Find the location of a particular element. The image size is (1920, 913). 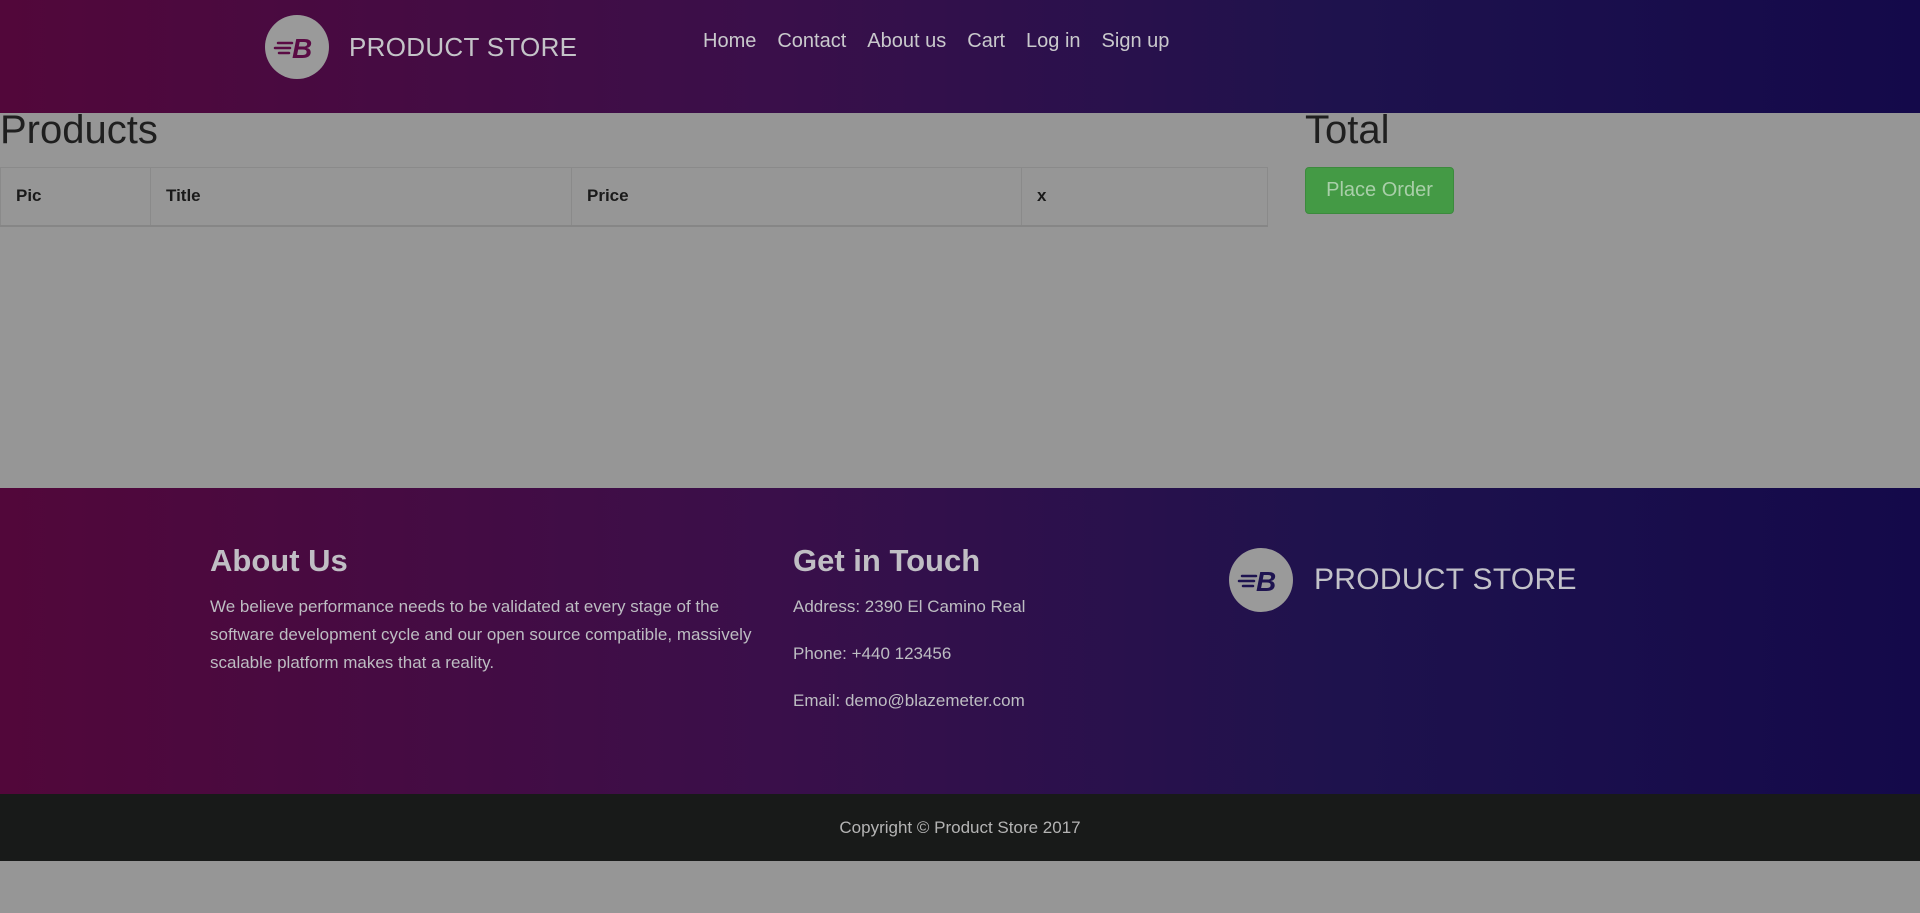

total-heading: Total is located at coordinates (1347, 130).